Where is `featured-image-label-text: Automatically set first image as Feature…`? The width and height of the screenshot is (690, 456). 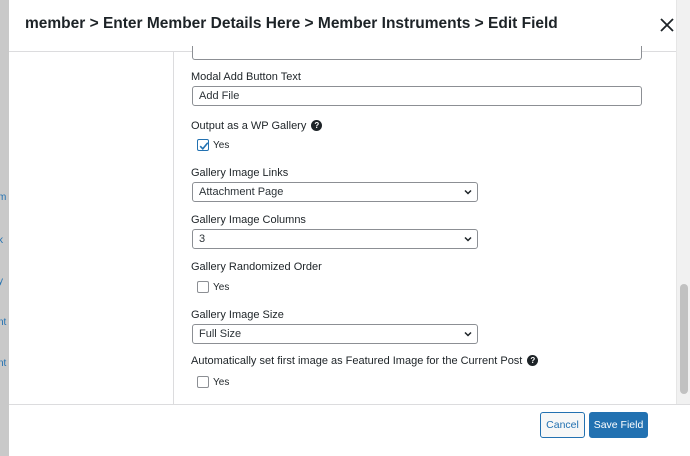
featured-image-label-text: Automatically set first image as Feature… is located at coordinates (357, 361).